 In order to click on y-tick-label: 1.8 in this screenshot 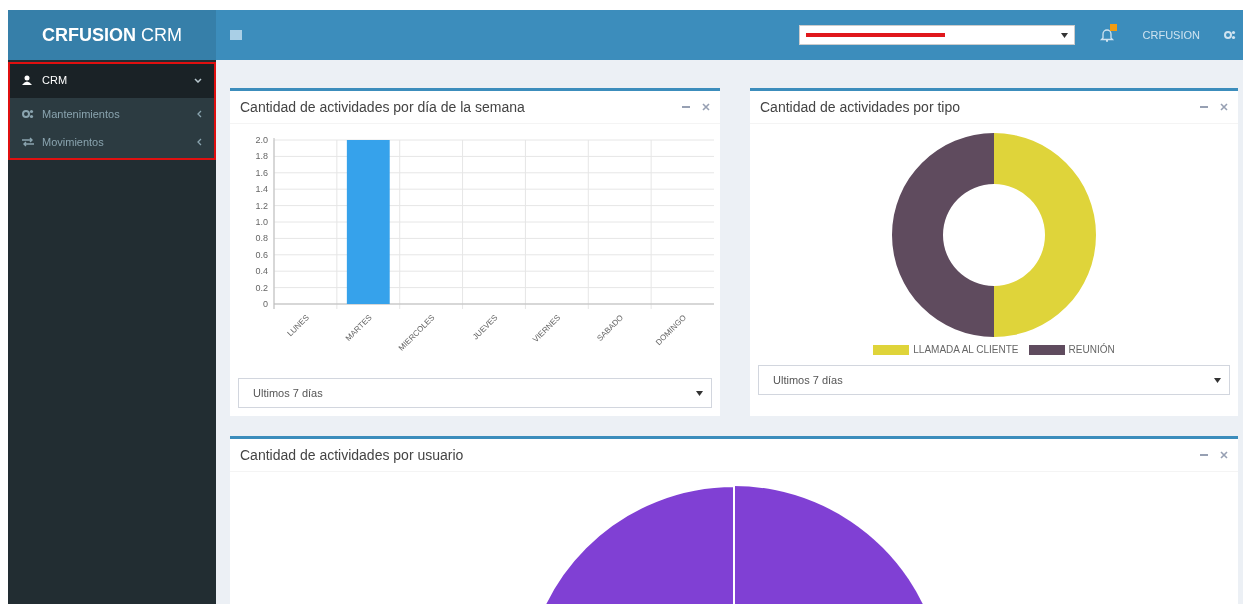, I will do `click(261, 156)`.